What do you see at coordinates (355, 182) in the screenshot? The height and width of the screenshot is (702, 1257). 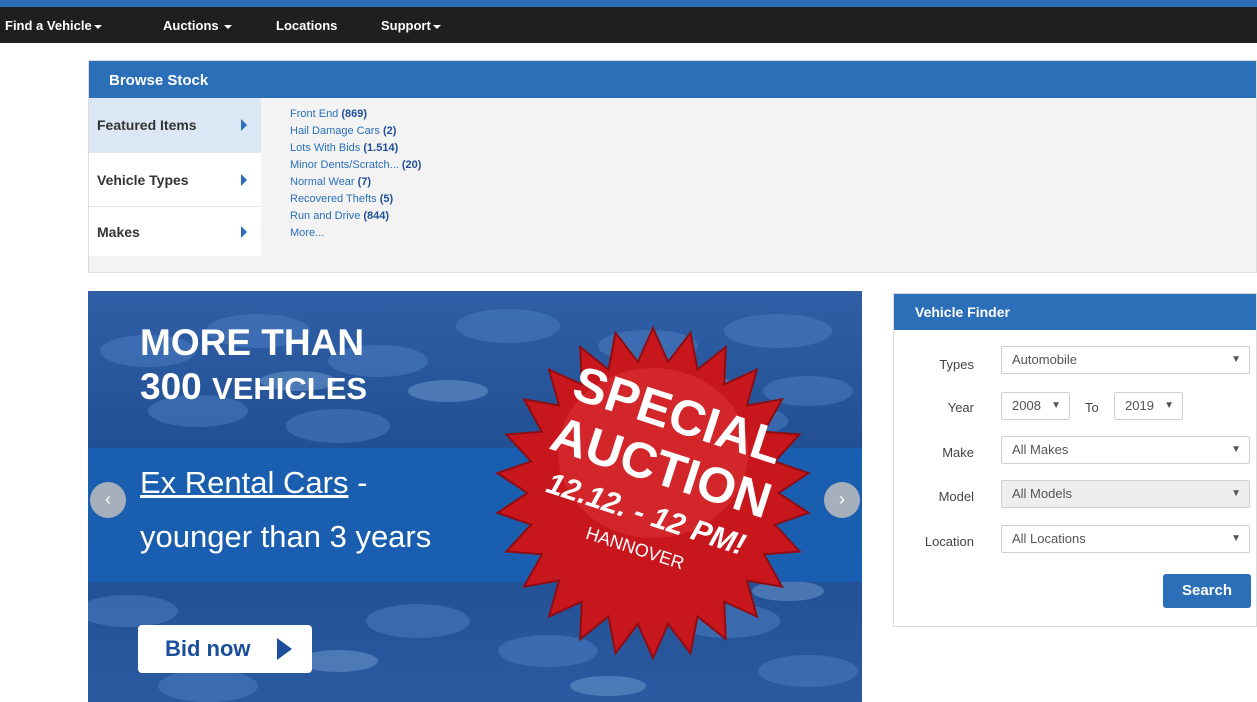 I see `list-item: Normal Wear (7)` at bounding box center [355, 182].